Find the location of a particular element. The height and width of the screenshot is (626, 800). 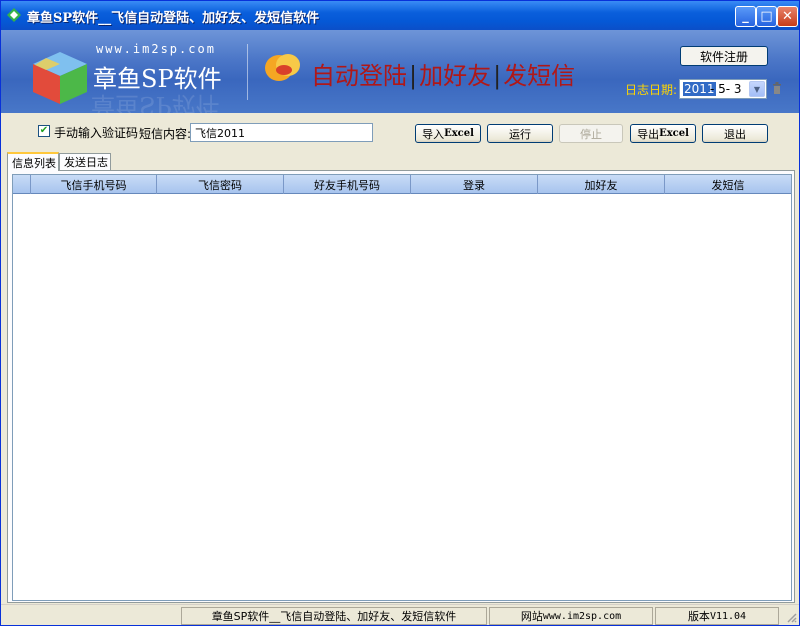

toolbar: ✔ 手动输入验证码 短信内容: 导入Excel 运行 停止 导出Excel 退出 is located at coordinates (400, 133).